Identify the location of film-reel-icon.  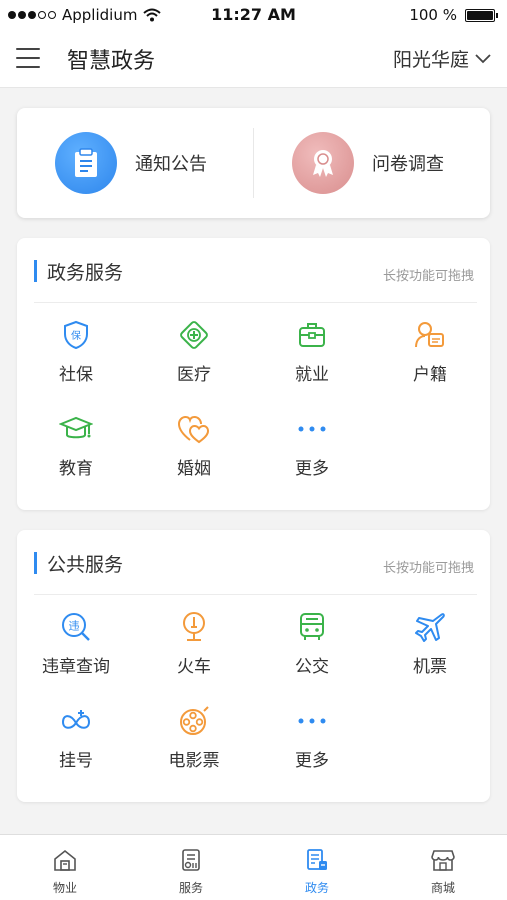
(194, 721).